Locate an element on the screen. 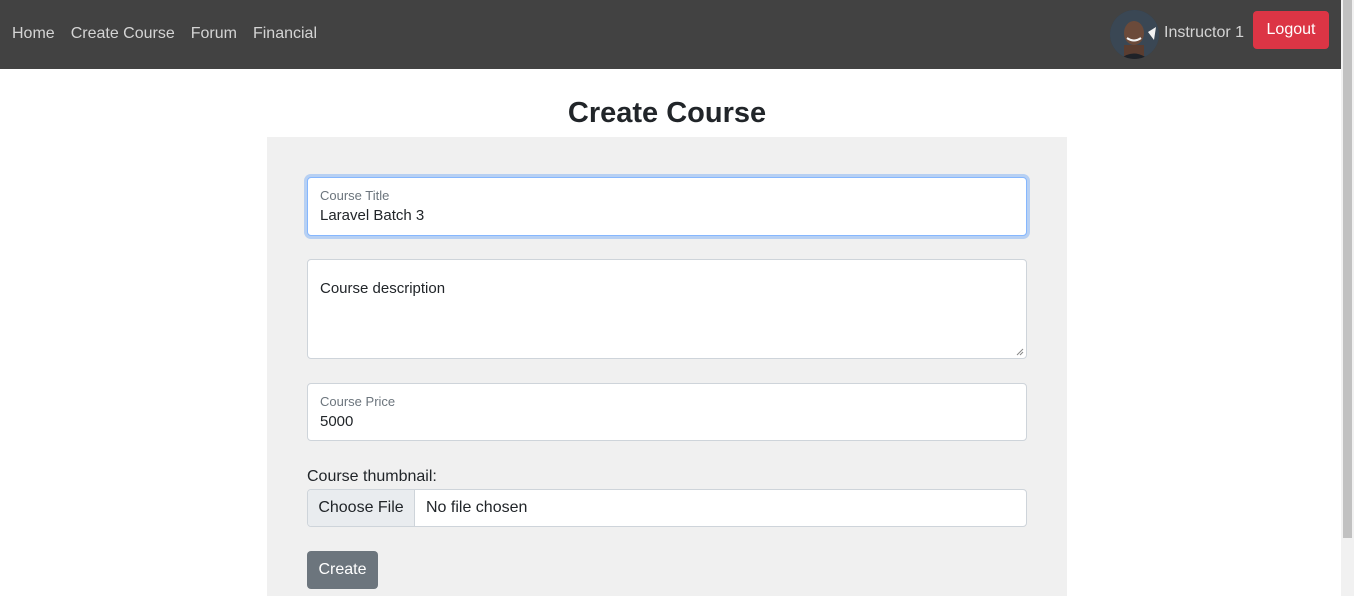  thumbnail-label: Course thumbnail: is located at coordinates (372, 476).